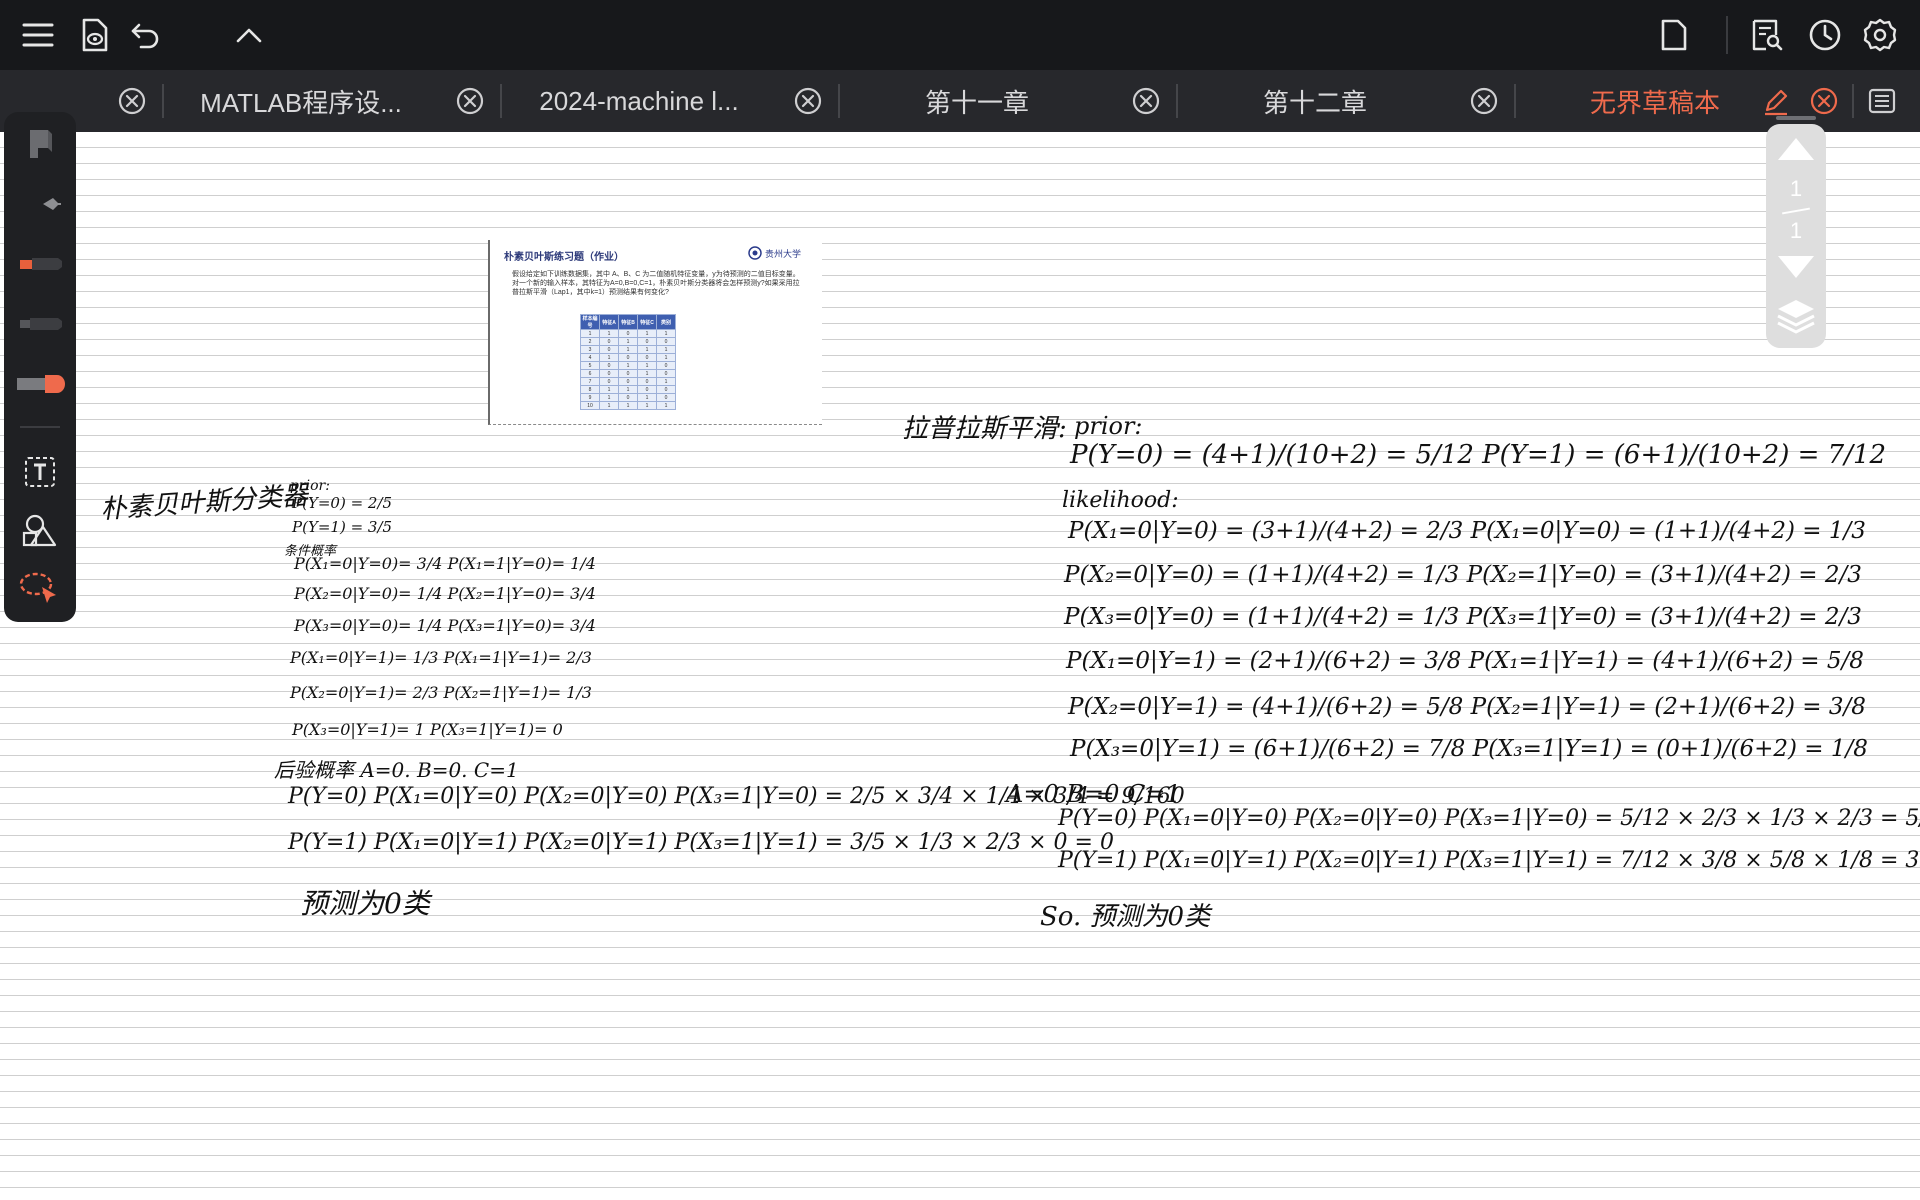 The width and height of the screenshot is (1920, 1200). I want to click on table-cell: 8, so click(590, 389).